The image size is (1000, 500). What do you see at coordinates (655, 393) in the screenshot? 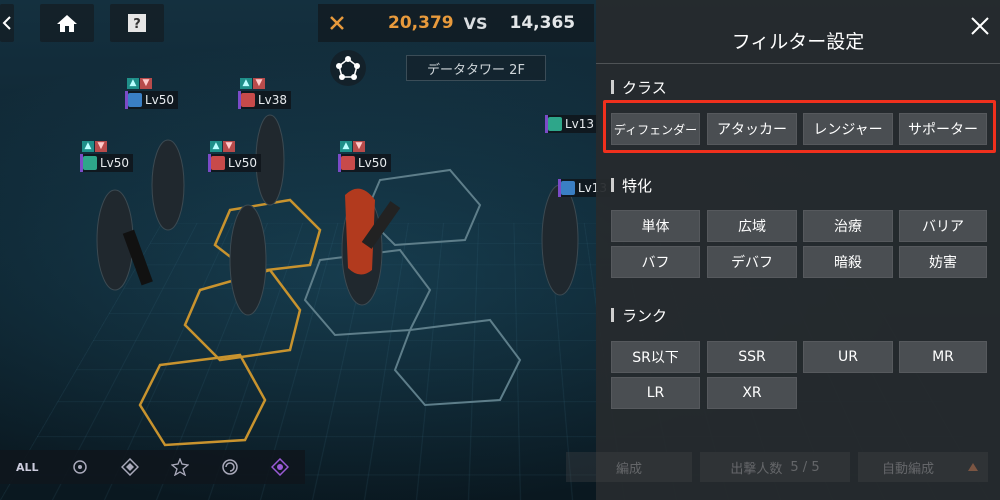
I see `rank-lr-button: LR` at bounding box center [655, 393].